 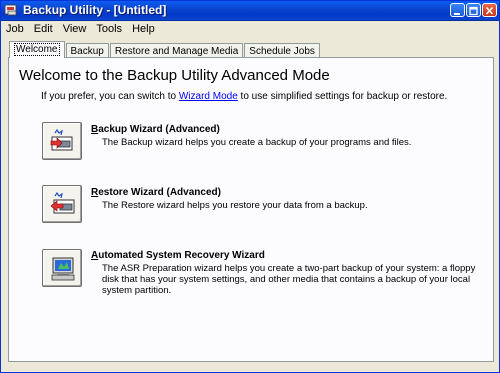 I want to click on menu-view: View, so click(x=75, y=29).